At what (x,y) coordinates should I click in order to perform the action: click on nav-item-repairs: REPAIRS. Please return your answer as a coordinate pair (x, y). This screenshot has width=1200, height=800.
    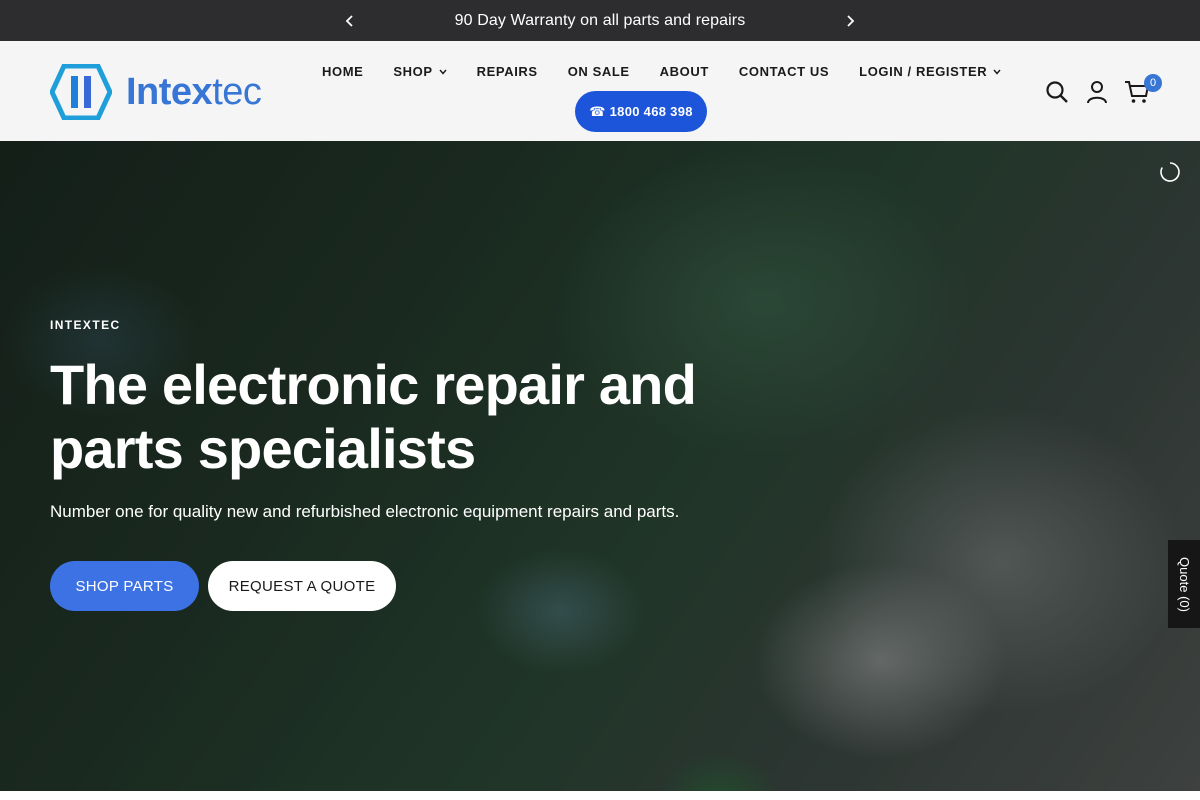
    Looking at the image, I should click on (507, 71).